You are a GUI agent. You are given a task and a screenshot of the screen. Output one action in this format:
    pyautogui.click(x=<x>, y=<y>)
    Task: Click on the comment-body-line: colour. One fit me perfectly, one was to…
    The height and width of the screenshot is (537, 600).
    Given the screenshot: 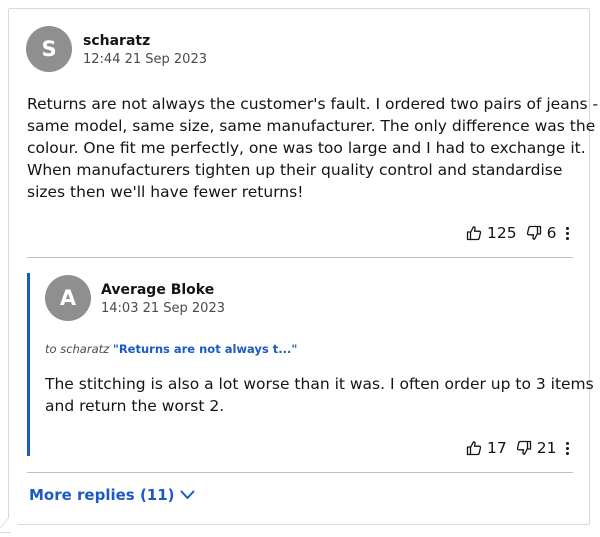 What is the action you would take?
    pyautogui.click(x=306, y=148)
    